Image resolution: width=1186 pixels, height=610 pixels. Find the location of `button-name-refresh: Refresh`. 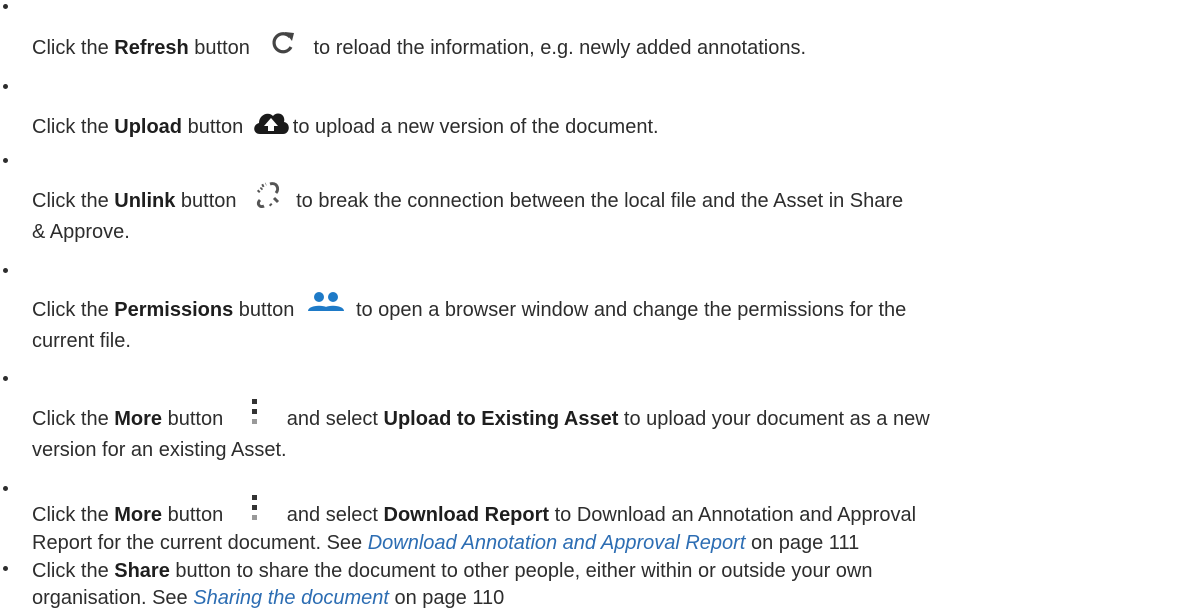

button-name-refresh: Refresh is located at coordinates (151, 48).